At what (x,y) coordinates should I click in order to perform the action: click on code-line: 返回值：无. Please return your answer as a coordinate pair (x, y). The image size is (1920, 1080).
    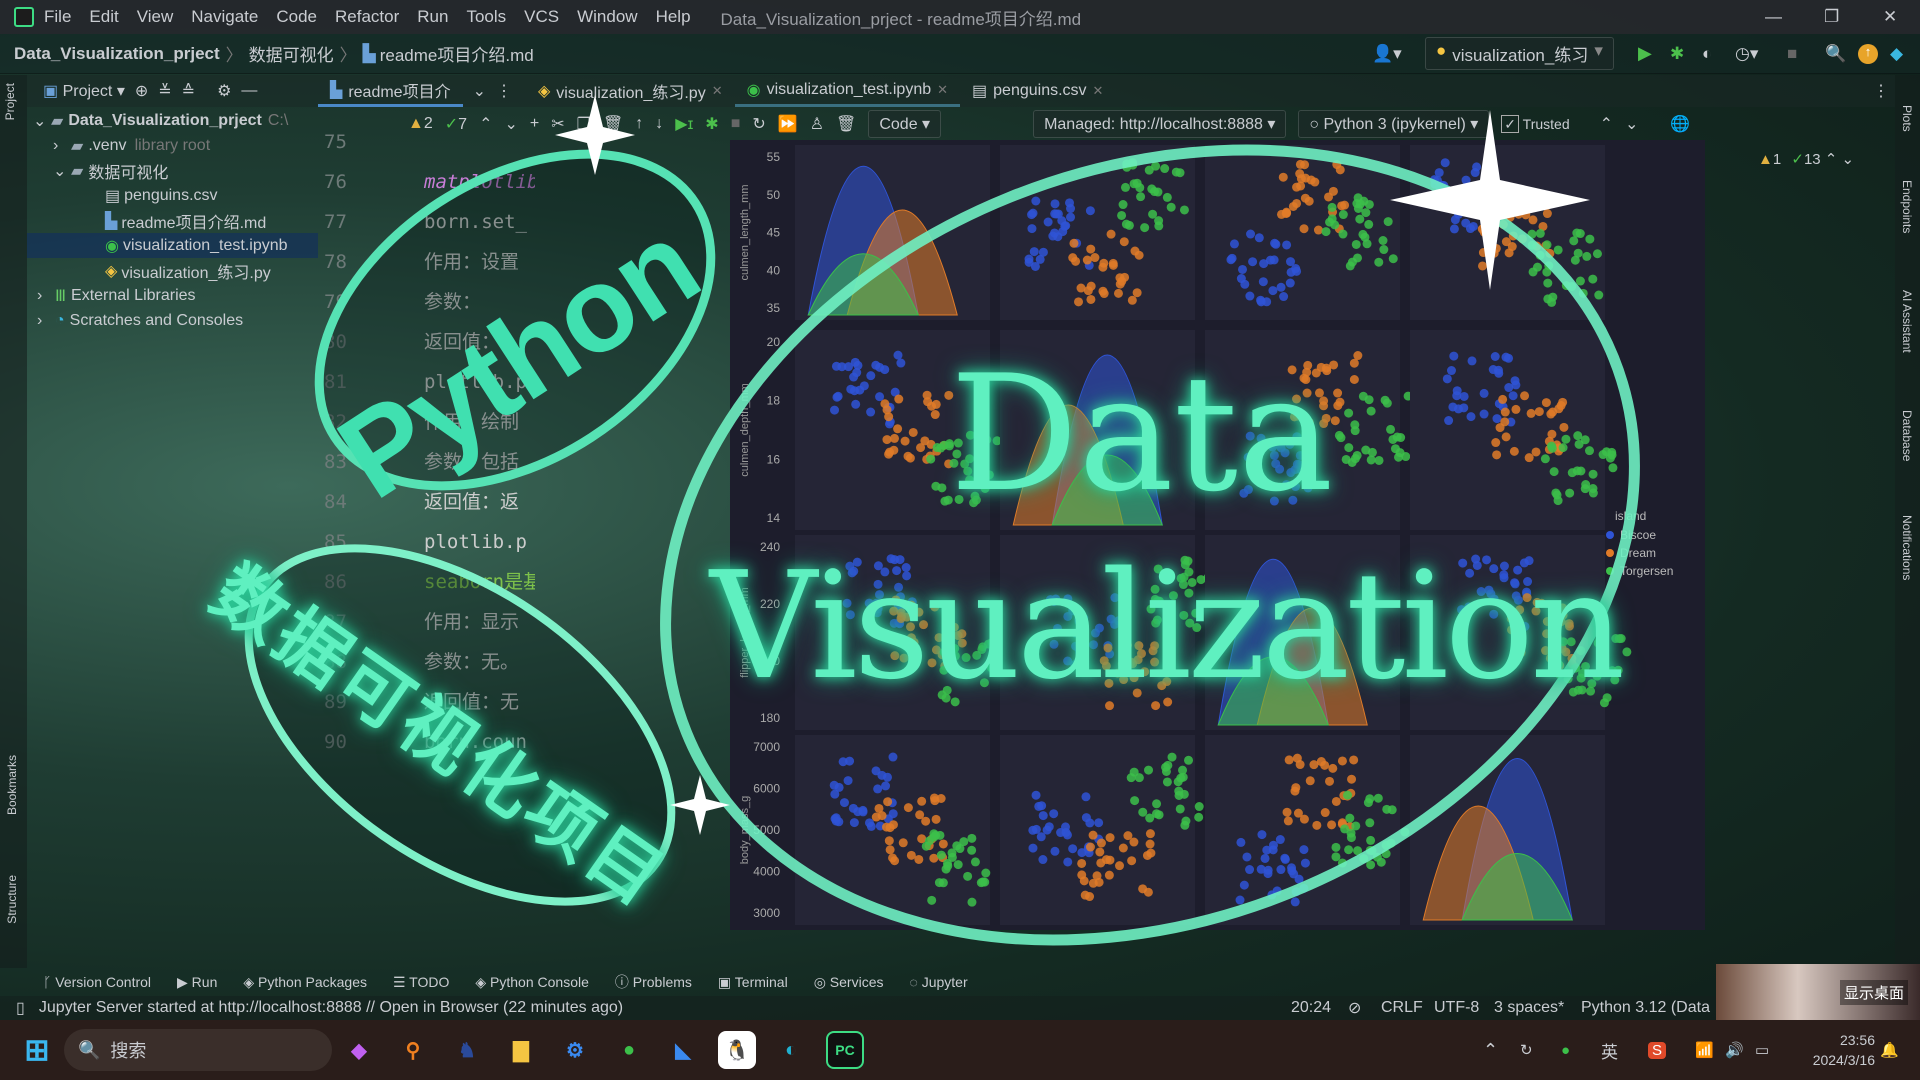
    Looking at the image, I should click on (476, 702).